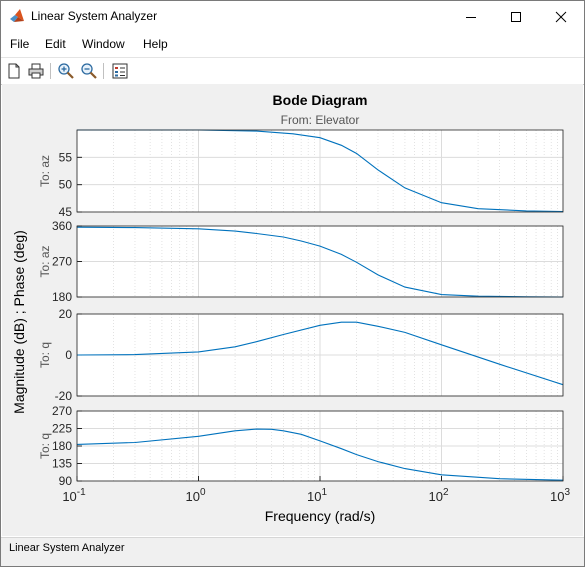  I want to click on legend-icon, so click(120, 71).